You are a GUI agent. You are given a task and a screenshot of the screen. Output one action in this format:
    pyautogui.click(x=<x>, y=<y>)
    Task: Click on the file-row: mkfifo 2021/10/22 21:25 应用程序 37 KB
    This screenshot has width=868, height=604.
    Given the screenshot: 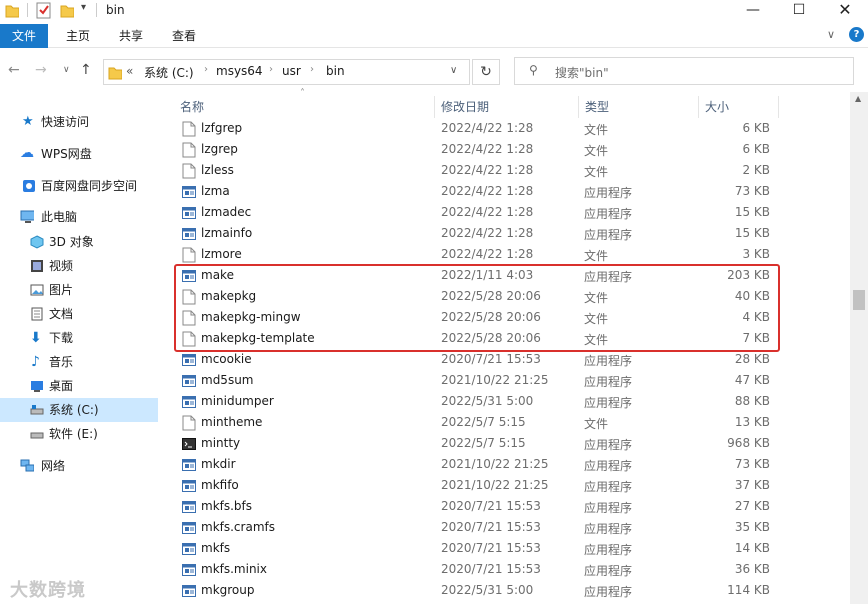 What is the action you would take?
    pyautogui.click(x=510, y=485)
    